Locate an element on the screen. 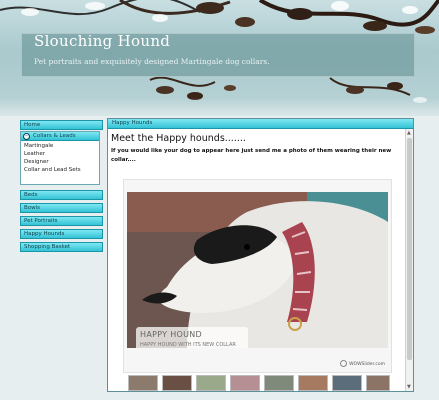  scroll-down-arrow-icon: ▼ is located at coordinates (409, 387).